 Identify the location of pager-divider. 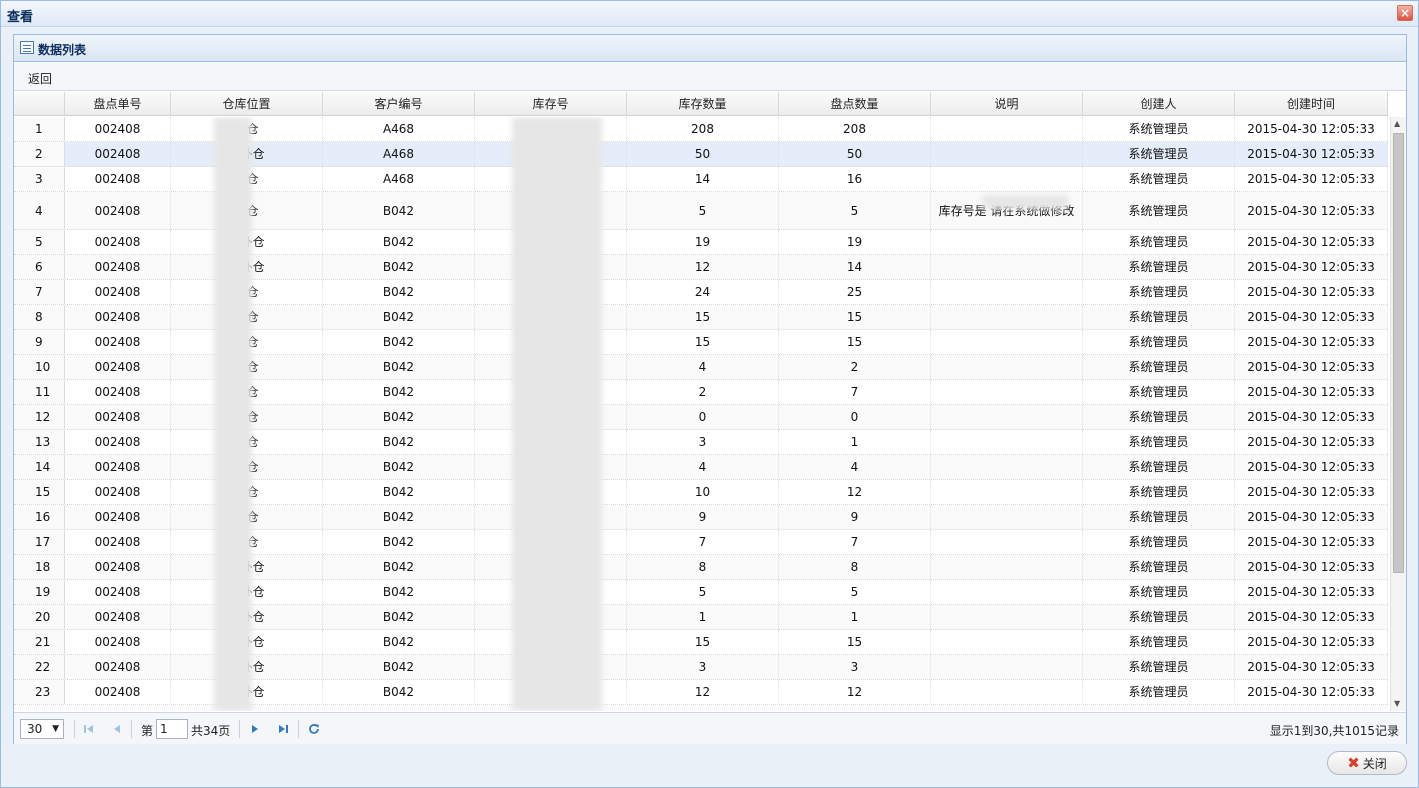
(298, 729).